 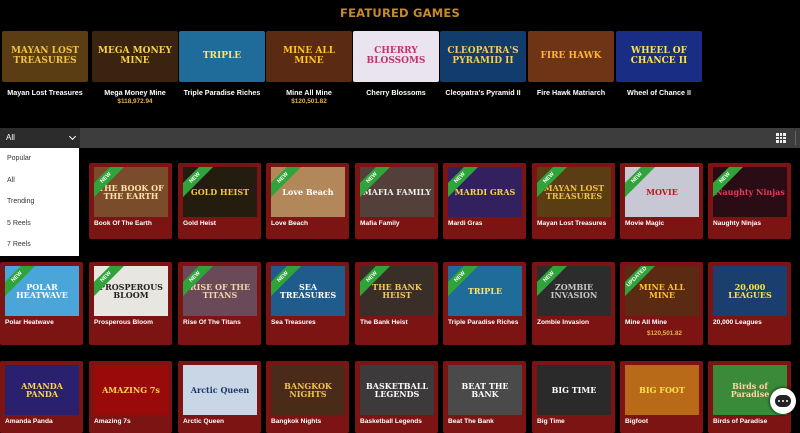 I want to click on game-name: Amanda Panda, so click(x=29, y=421).